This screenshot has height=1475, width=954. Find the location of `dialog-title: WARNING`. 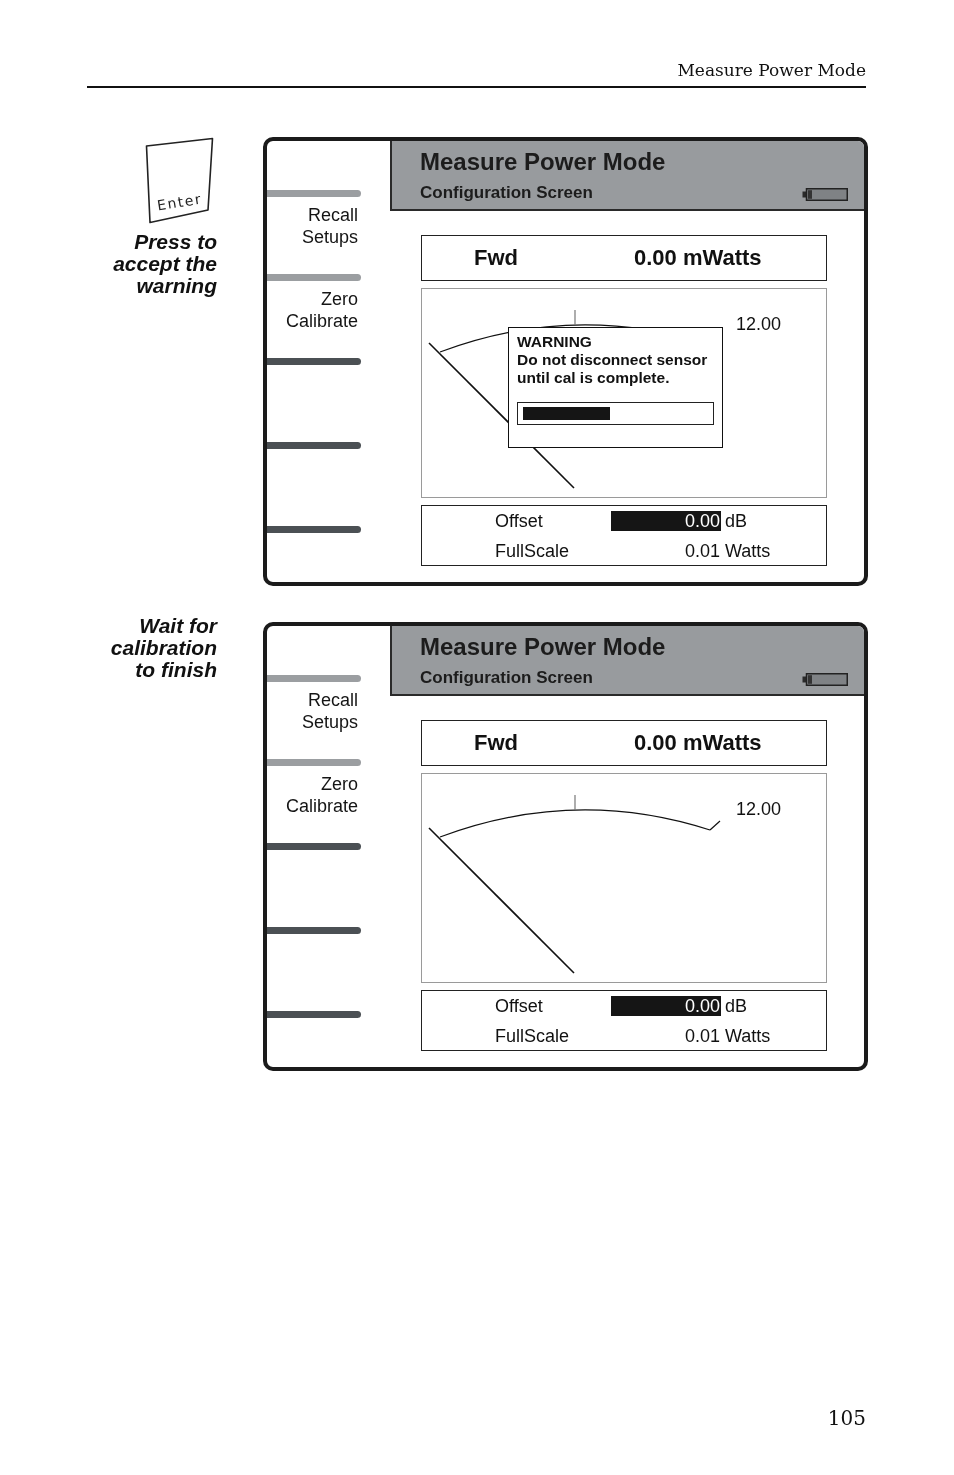

dialog-title: WARNING is located at coordinates (554, 342).